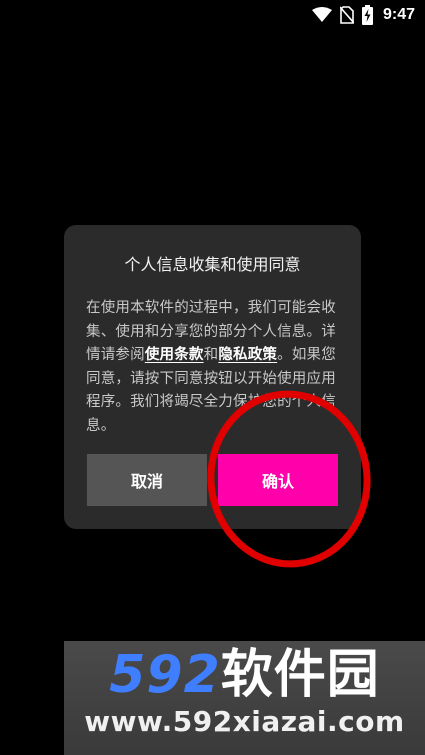 The height and width of the screenshot is (755, 425). I want to click on dialog-body-conjunction: 和, so click(211, 355).